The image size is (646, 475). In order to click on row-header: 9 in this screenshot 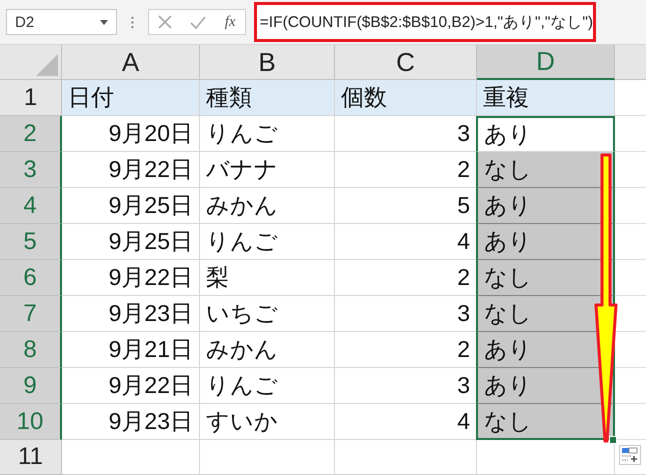, I will do `click(31, 386)`.